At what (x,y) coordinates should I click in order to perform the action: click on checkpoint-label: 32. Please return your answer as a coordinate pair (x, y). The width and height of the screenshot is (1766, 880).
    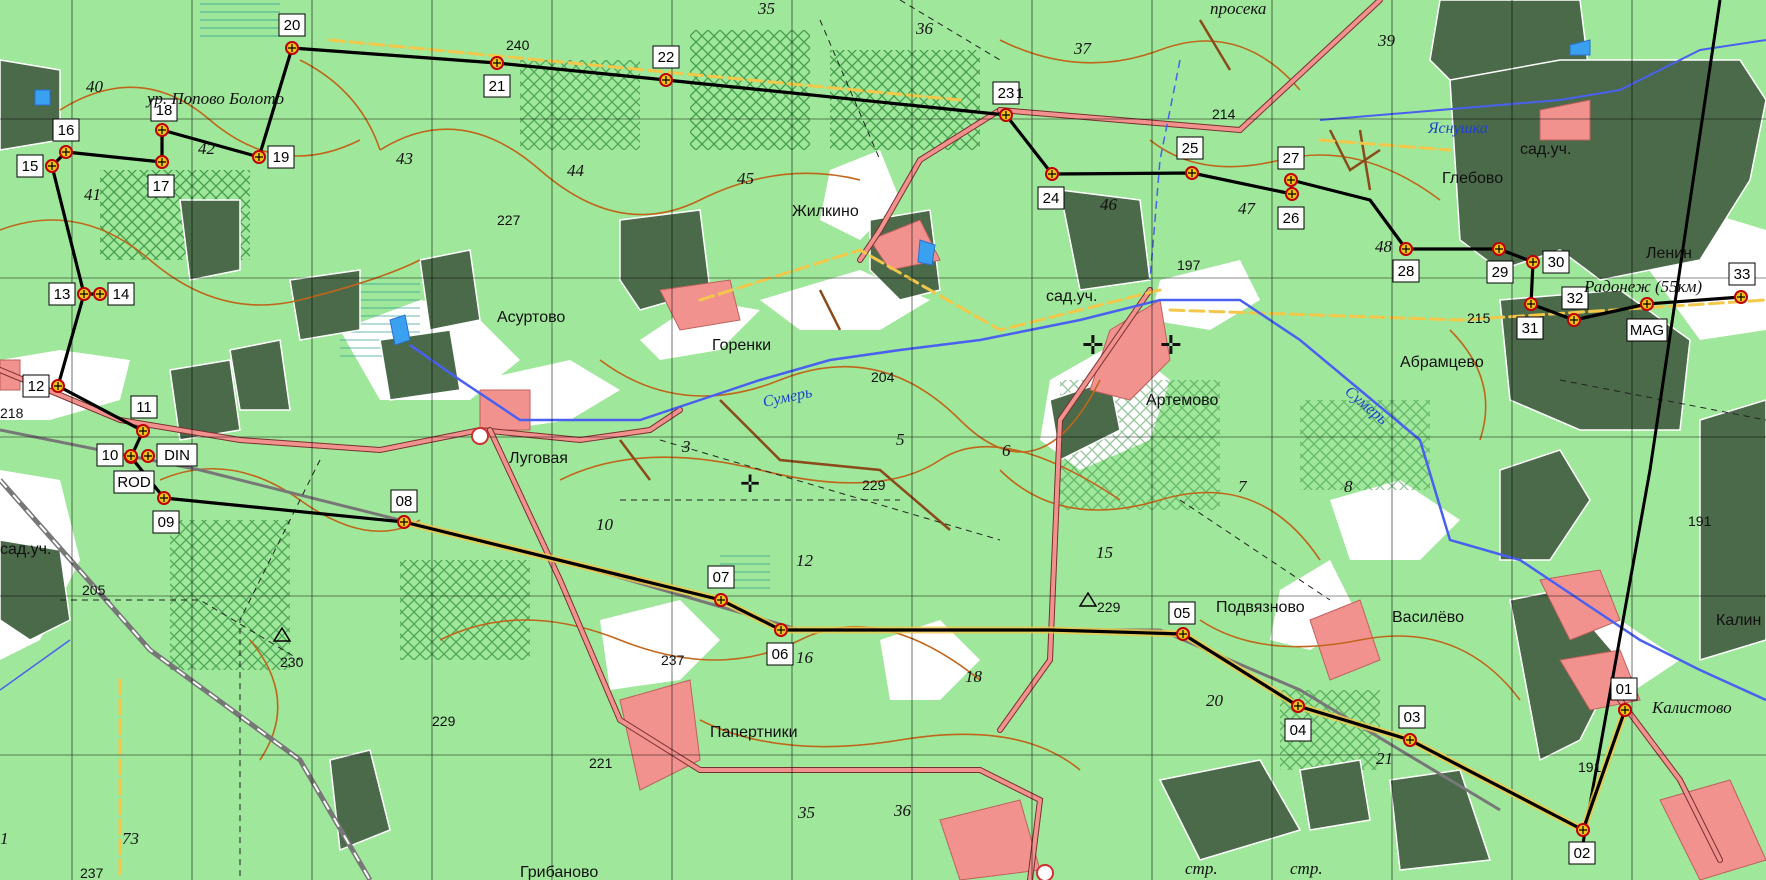
    Looking at the image, I should click on (1575, 298).